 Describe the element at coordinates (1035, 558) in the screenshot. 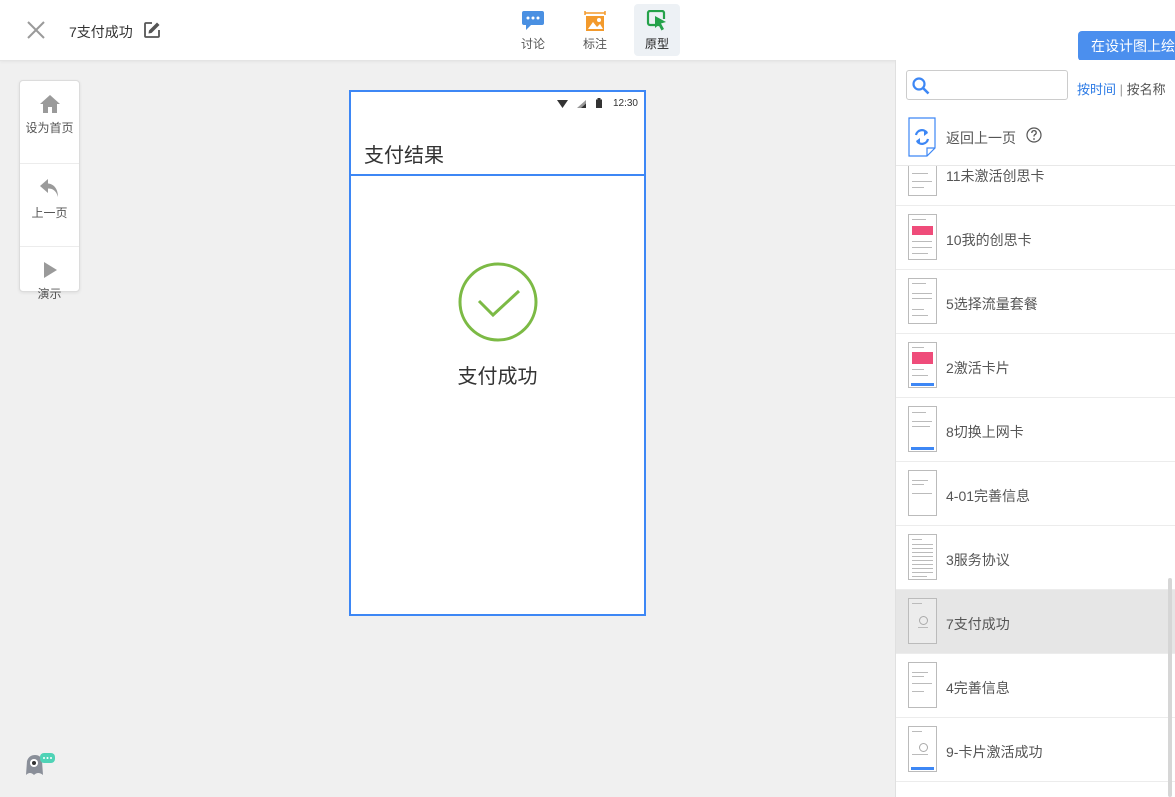

I see `page-item: 3服务协议` at that location.